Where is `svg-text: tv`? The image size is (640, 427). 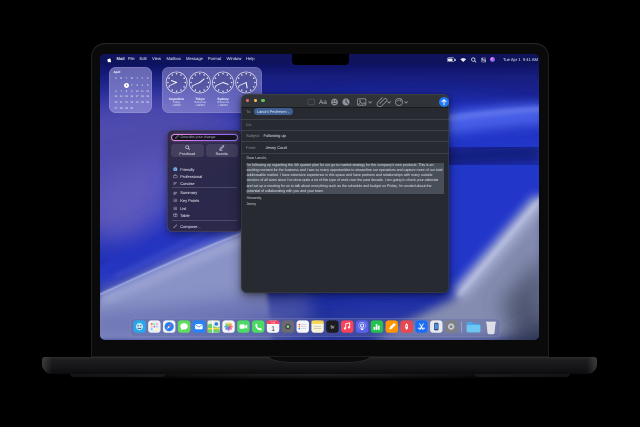
svg-text: tv is located at coordinates (332, 327).